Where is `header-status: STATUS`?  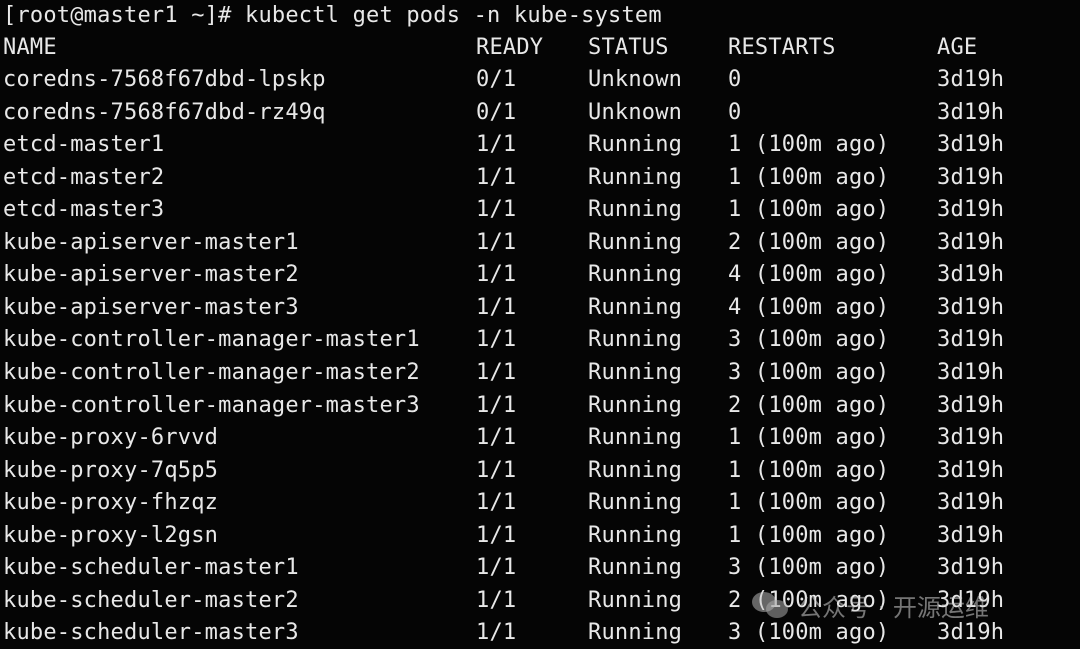 header-status: STATUS is located at coordinates (628, 47).